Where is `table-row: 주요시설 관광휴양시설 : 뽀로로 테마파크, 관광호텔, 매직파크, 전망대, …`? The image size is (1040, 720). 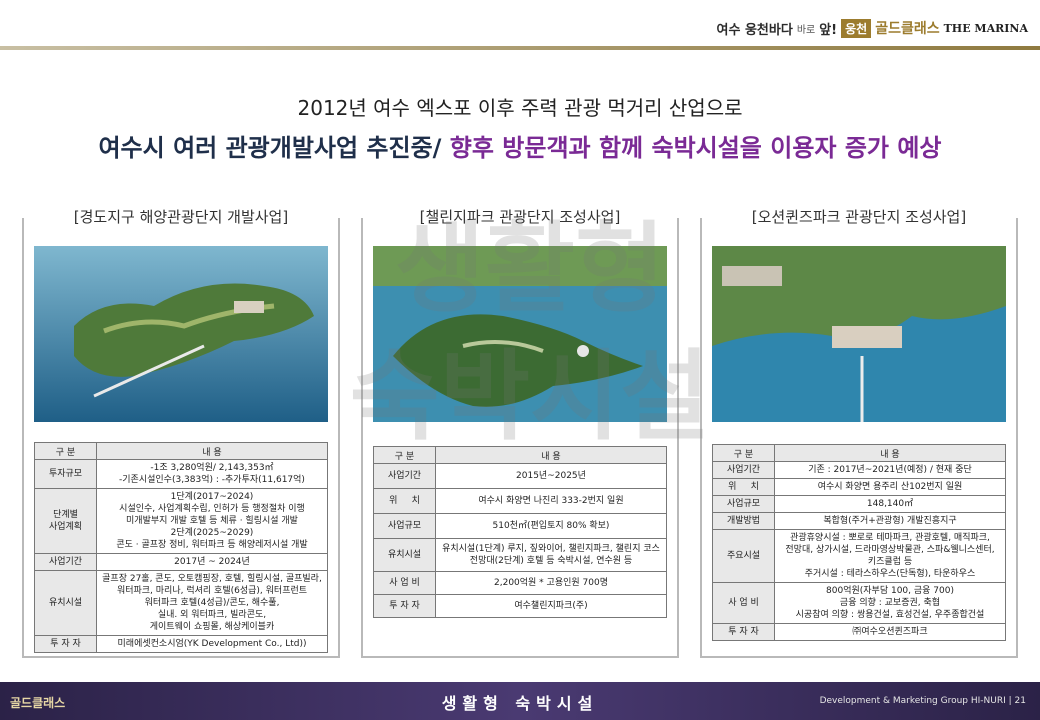 table-row: 주요시설 관광휴양시설 : 뽀로로 테마파크, 관광호텔, 매직파크, 전망대, … is located at coordinates (859, 556).